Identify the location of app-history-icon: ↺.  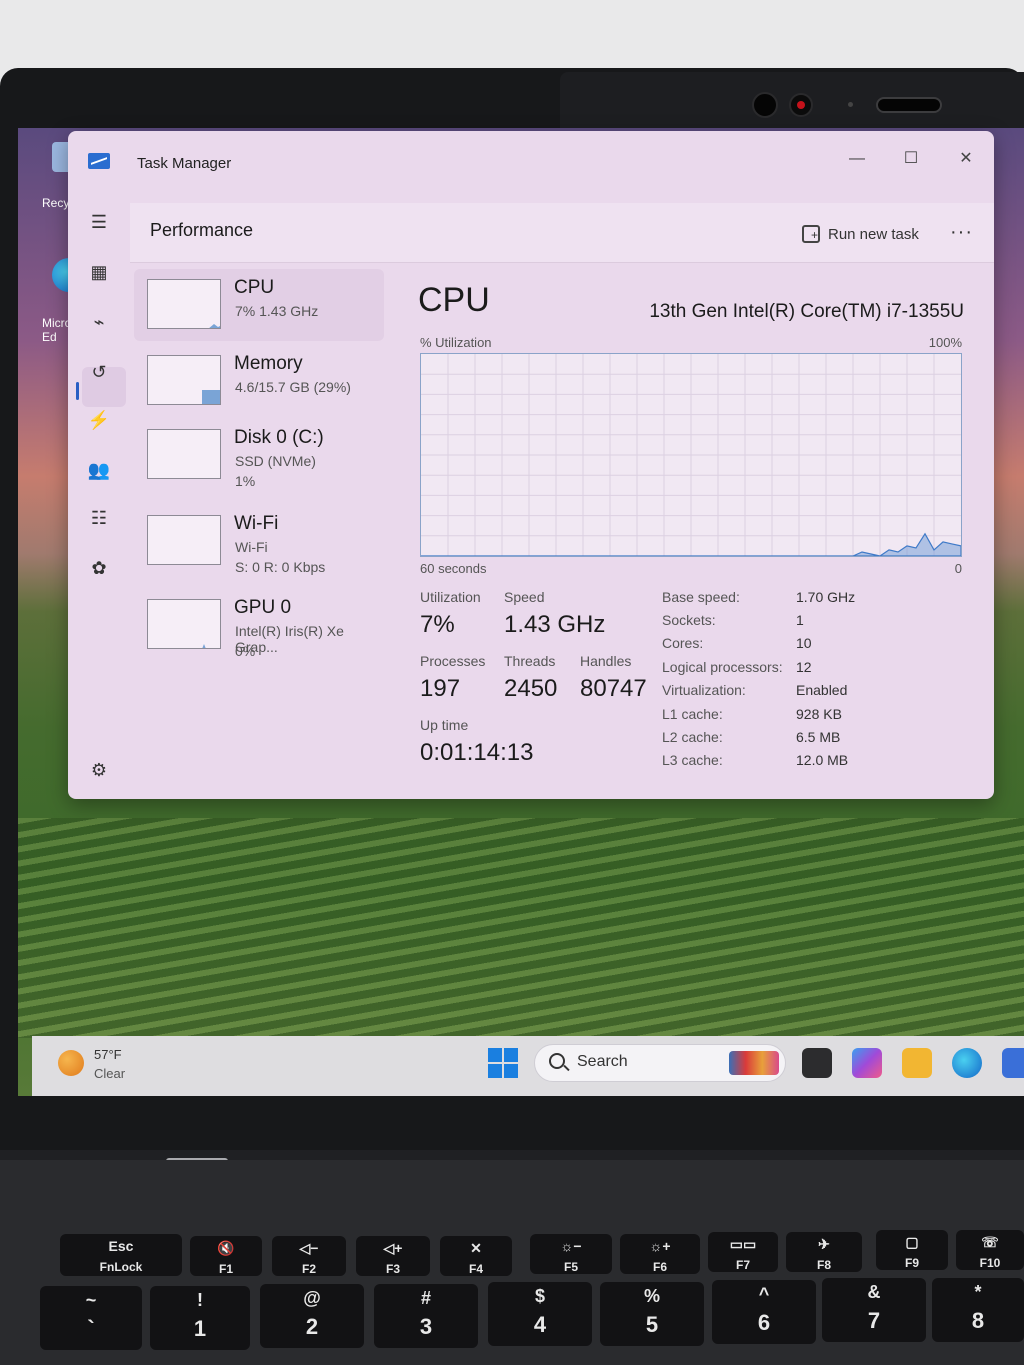
(99, 372).